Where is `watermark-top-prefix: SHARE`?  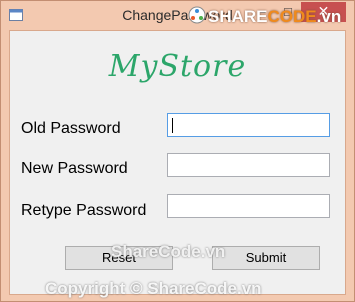
watermark-top-prefix: SHARE is located at coordinates (238, 16).